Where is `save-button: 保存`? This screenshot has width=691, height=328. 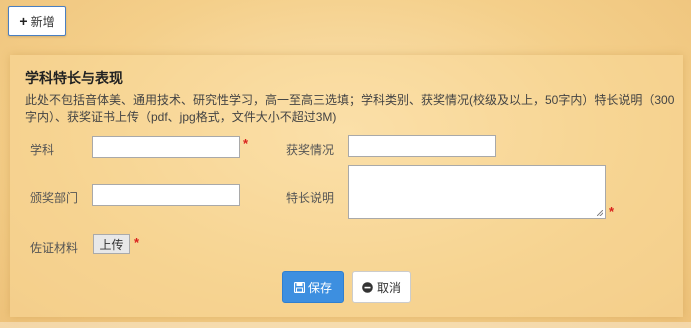
save-button: 保存 is located at coordinates (313, 287).